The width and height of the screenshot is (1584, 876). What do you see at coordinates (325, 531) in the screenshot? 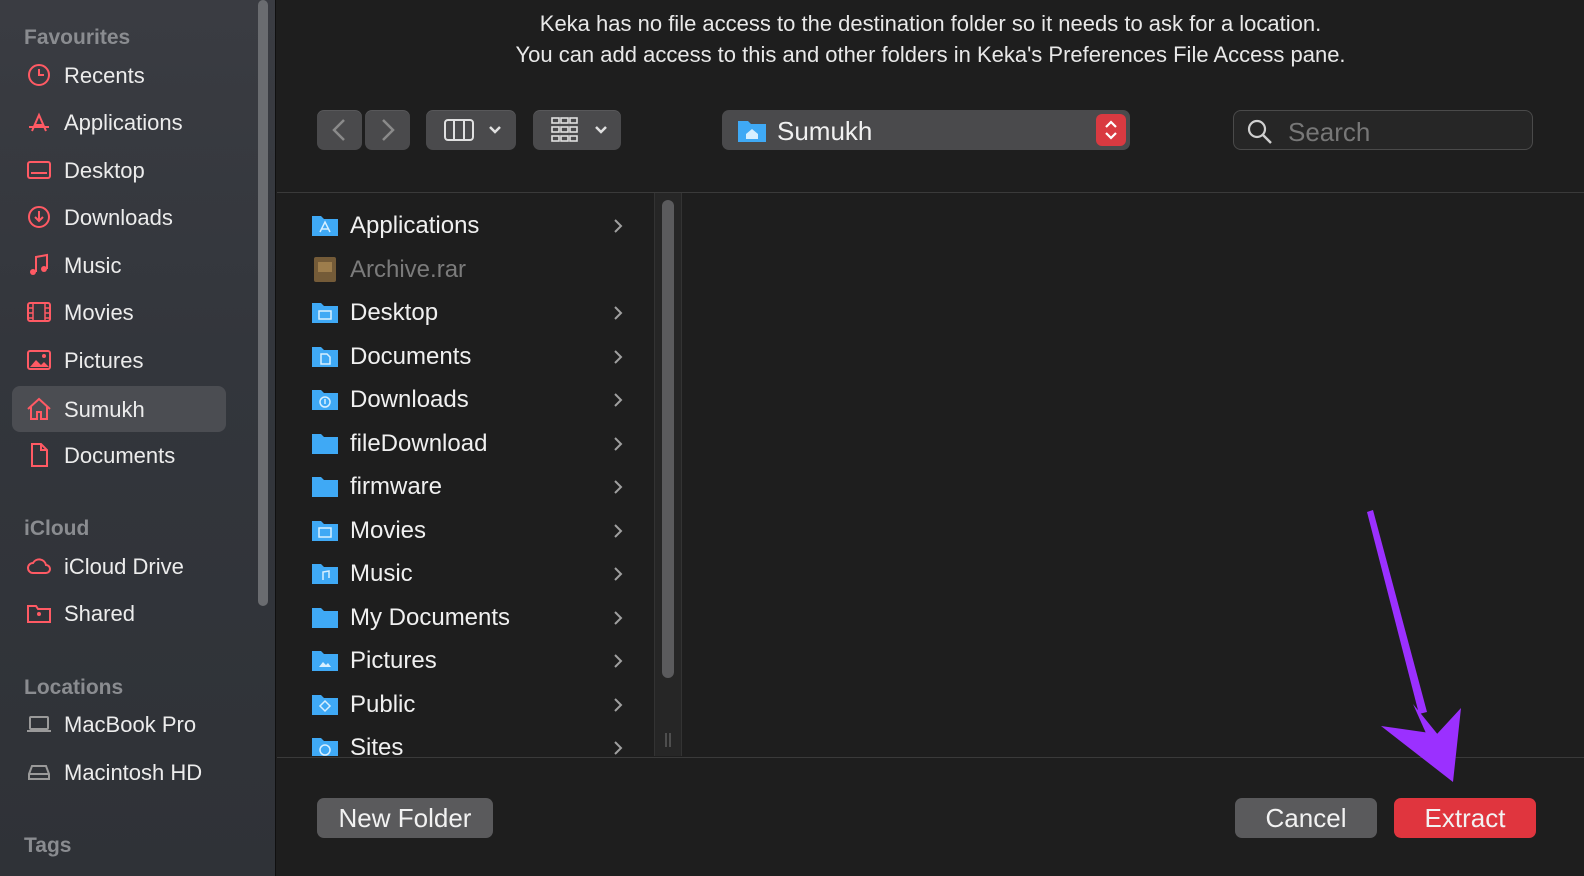
I see `movies-folder-icon` at bounding box center [325, 531].